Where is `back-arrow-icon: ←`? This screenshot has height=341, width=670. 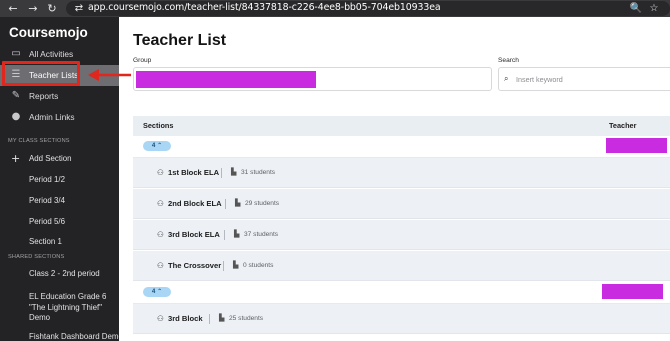 back-arrow-icon: ← is located at coordinates (13, 8).